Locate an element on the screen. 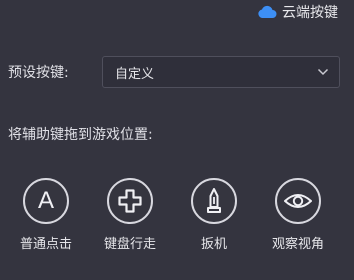 This screenshot has width=354, height=280. key-label: 普通点击 is located at coordinates (45, 244).